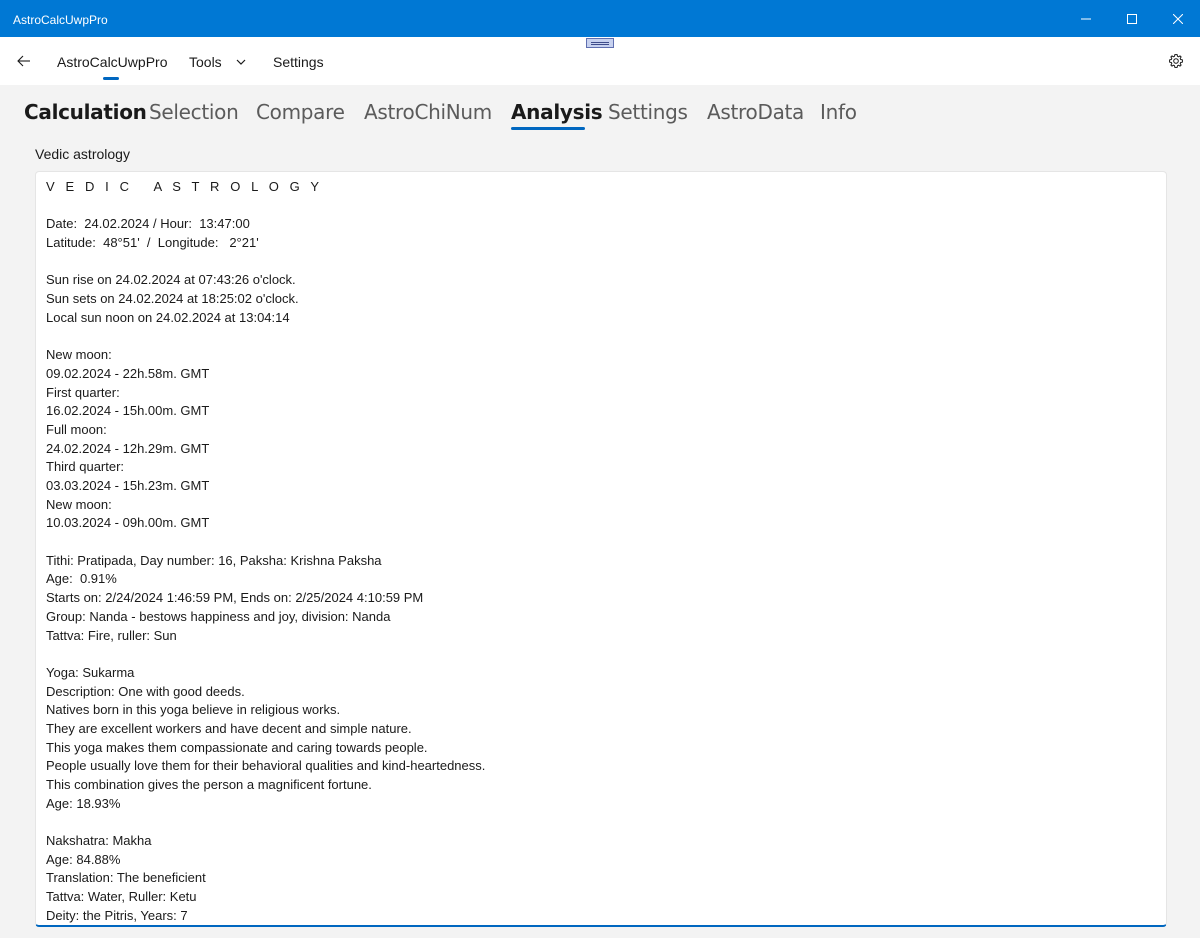 The height and width of the screenshot is (938, 1200). I want to click on text-line: Tattva: Water, Ruller: Ketu, so click(121, 897).